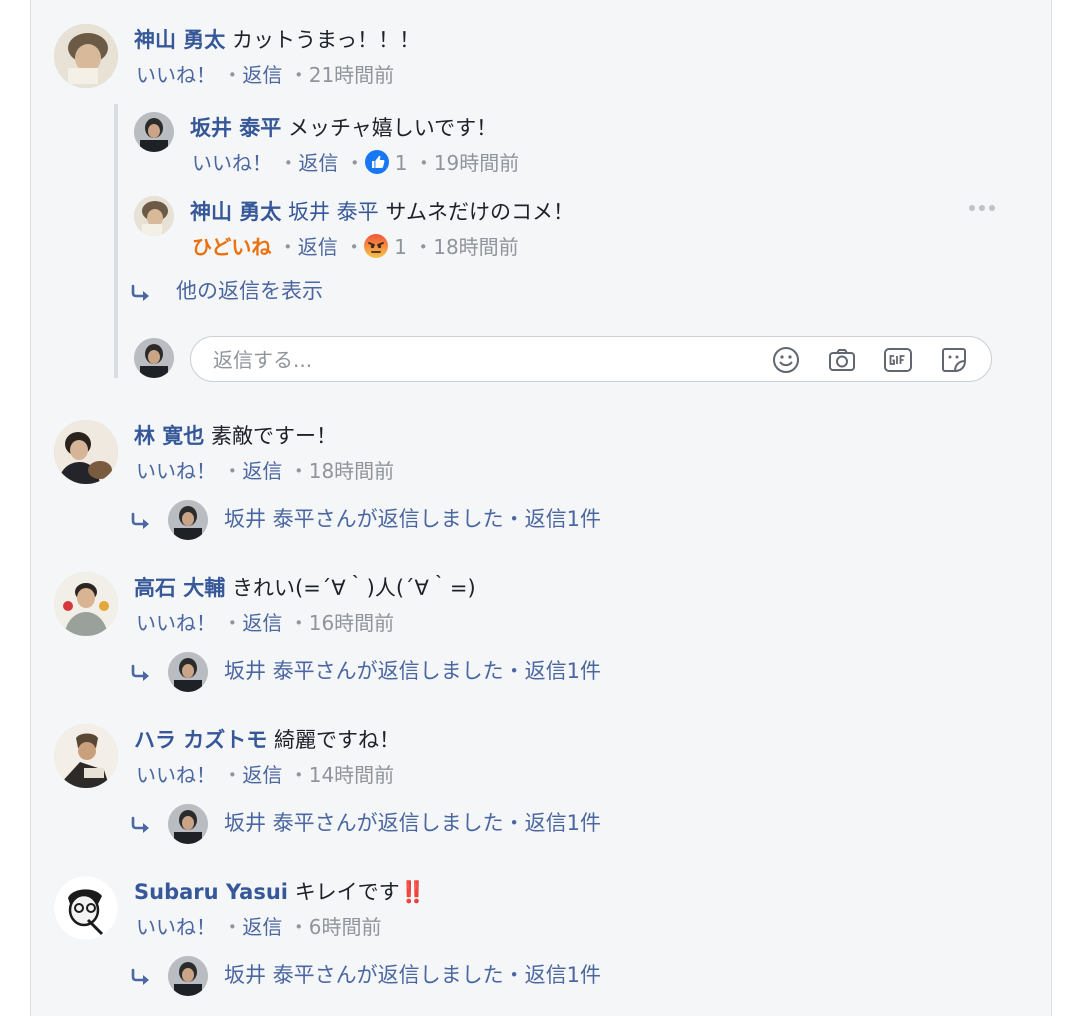 The width and height of the screenshot is (1074, 1016). I want to click on comment-line: 林 寛也 素敵ですー！, so click(235, 436).